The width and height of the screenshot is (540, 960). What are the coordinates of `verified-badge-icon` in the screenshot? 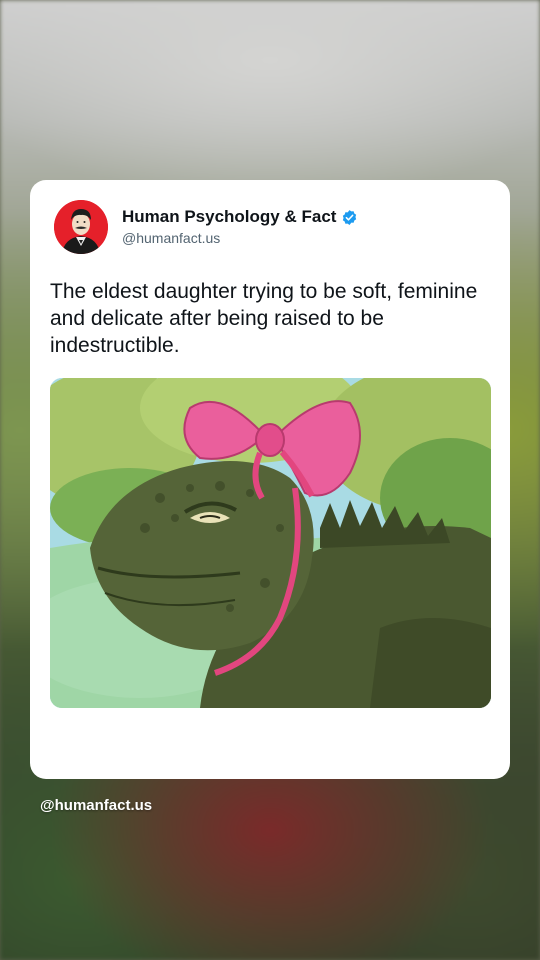 It's located at (350, 217).